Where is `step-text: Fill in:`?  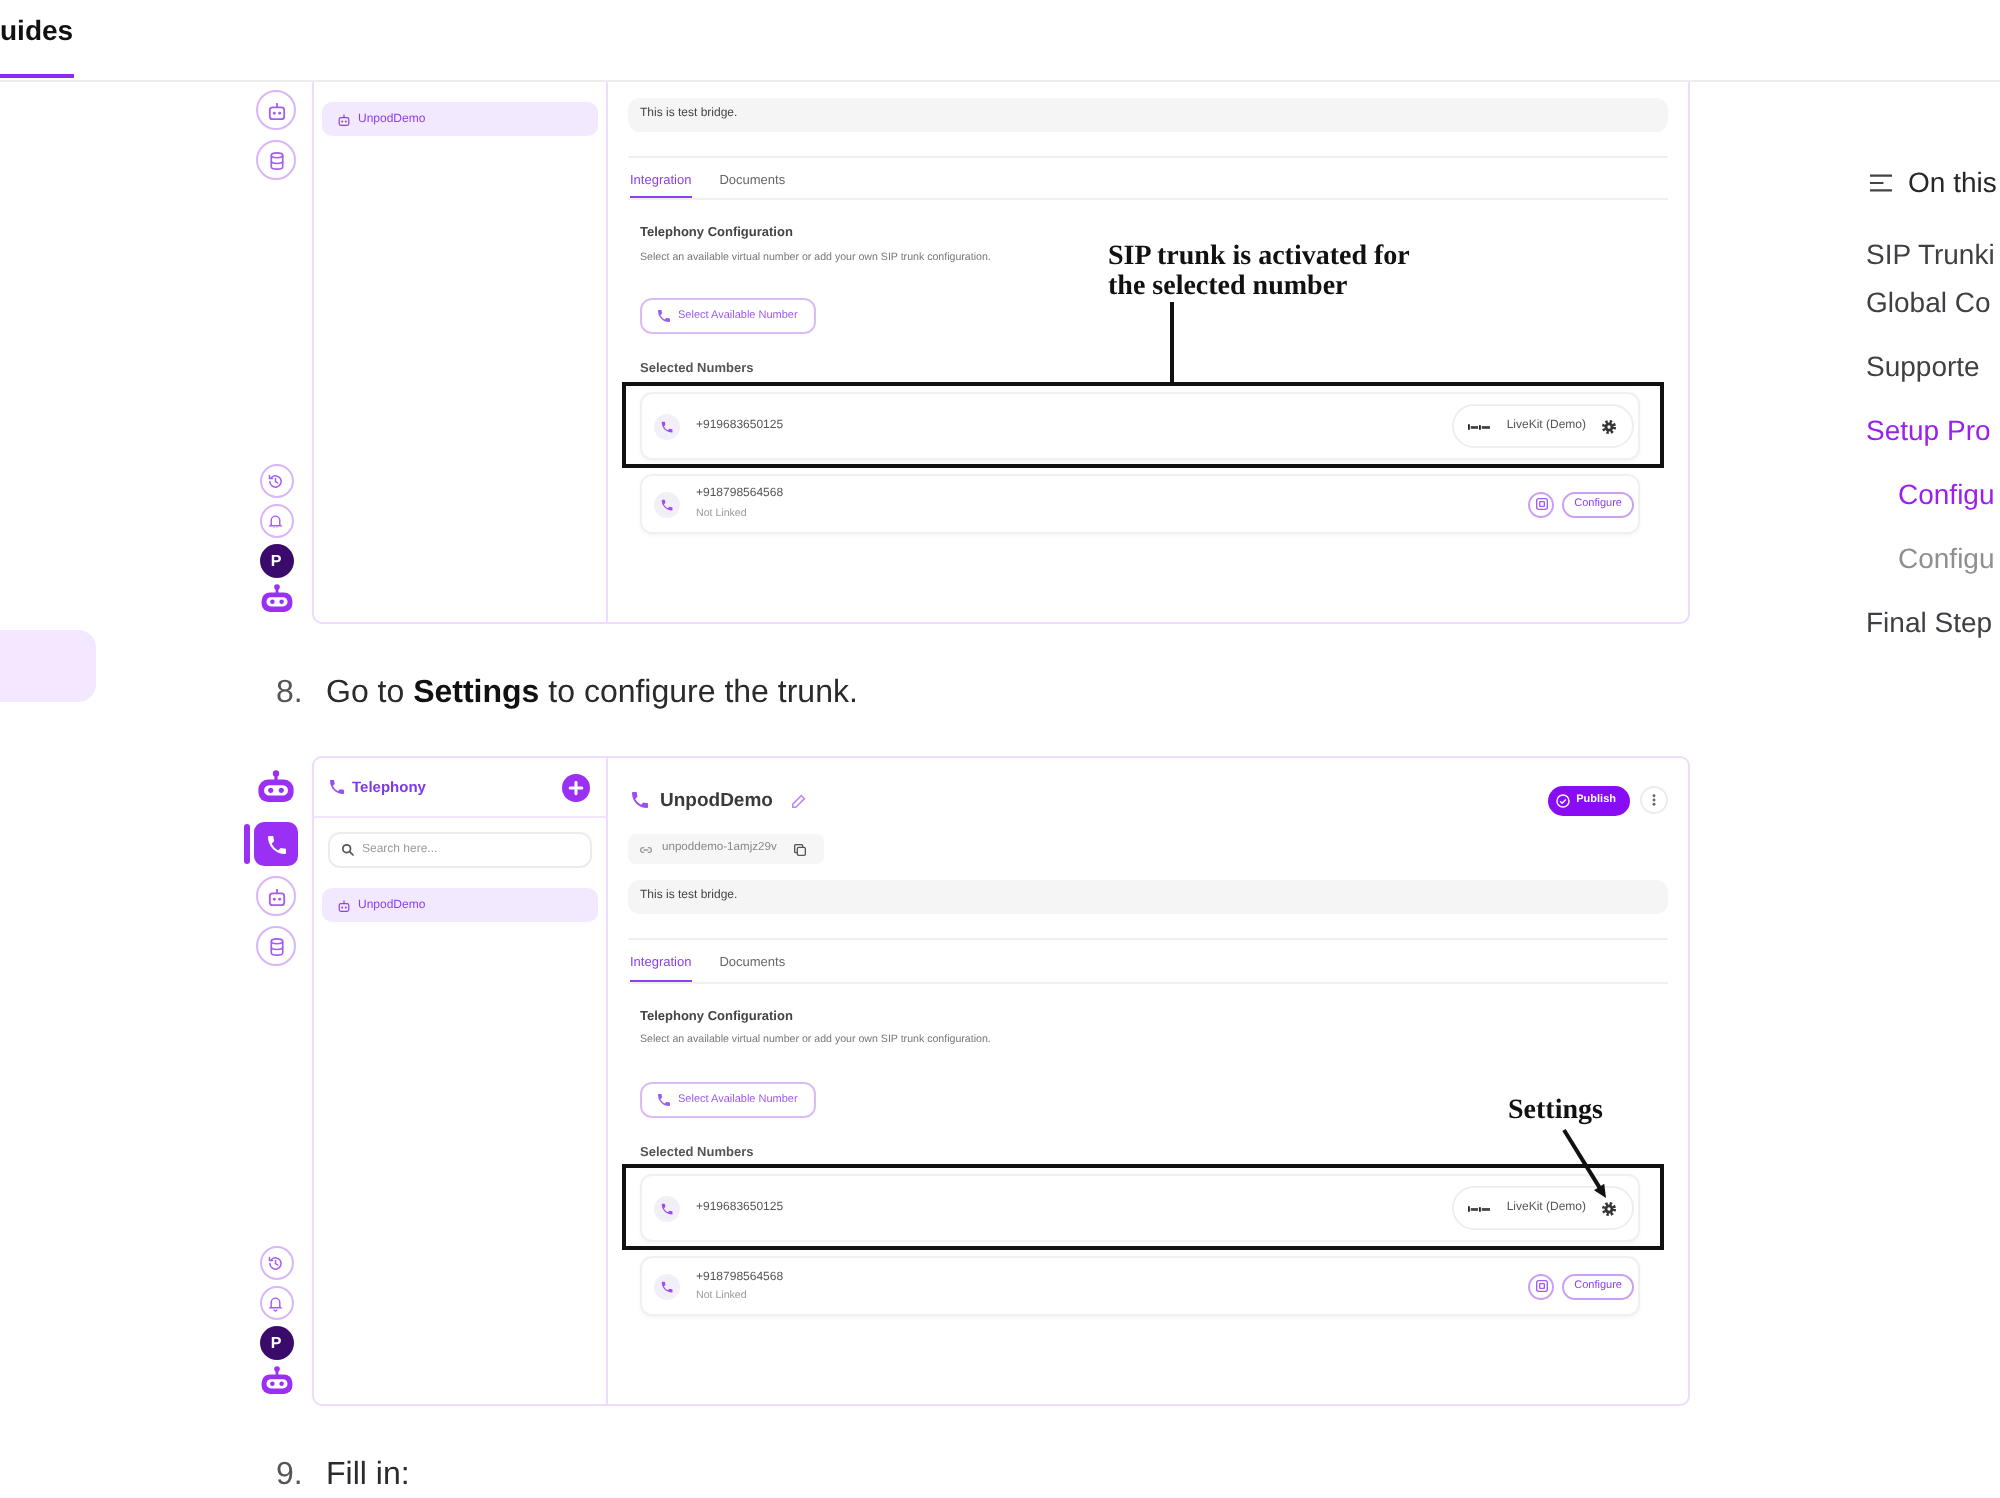 step-text: Fill in: is located at coordinates (368, 1475).